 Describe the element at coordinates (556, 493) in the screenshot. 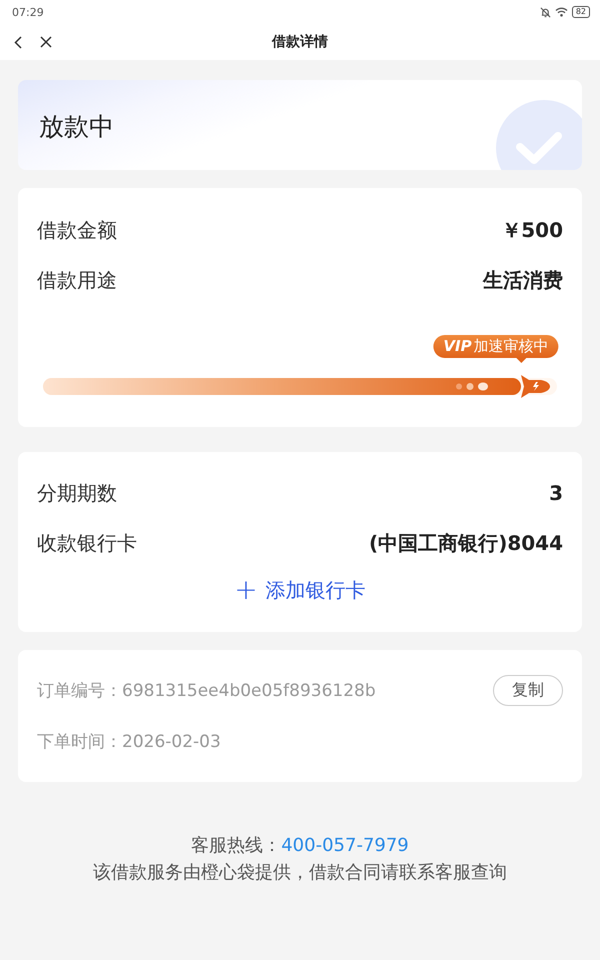

I see `field-value: 3` at that location.